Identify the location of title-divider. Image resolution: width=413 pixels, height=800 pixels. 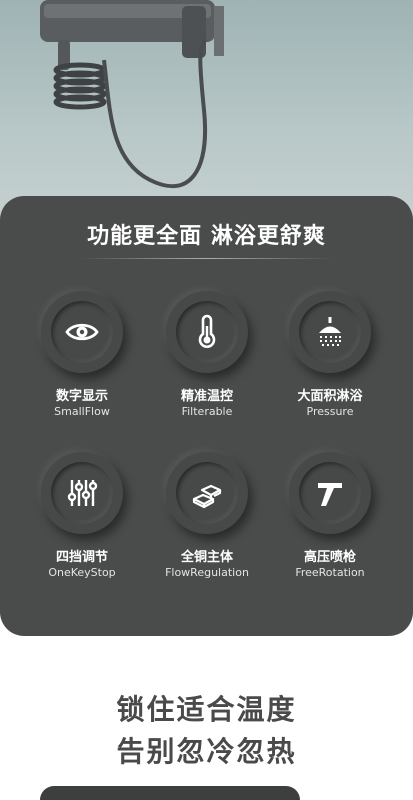
(206, 258).